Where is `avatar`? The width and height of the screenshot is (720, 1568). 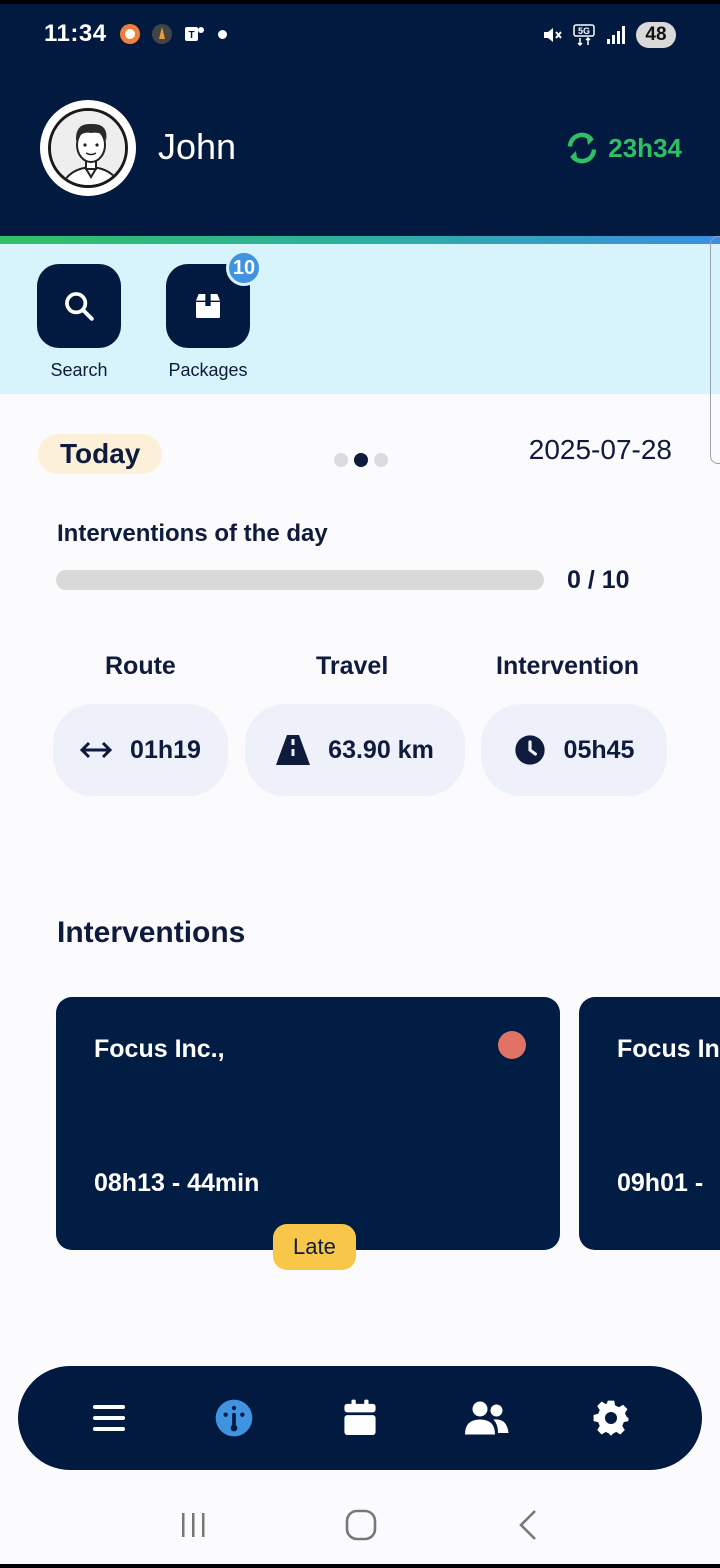 avatar is located at coordinates (88, 148).